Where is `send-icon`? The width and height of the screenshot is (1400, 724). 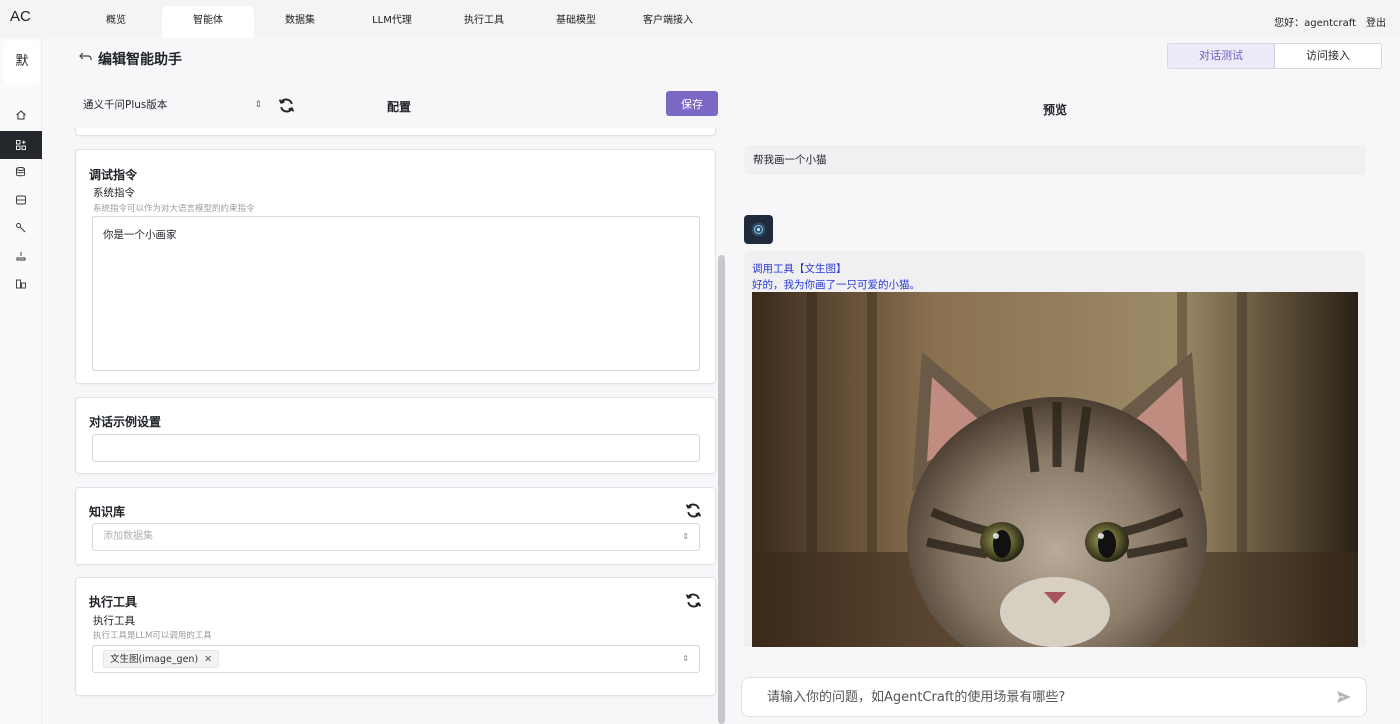 send-icon is located at coordinates (1344, 697).